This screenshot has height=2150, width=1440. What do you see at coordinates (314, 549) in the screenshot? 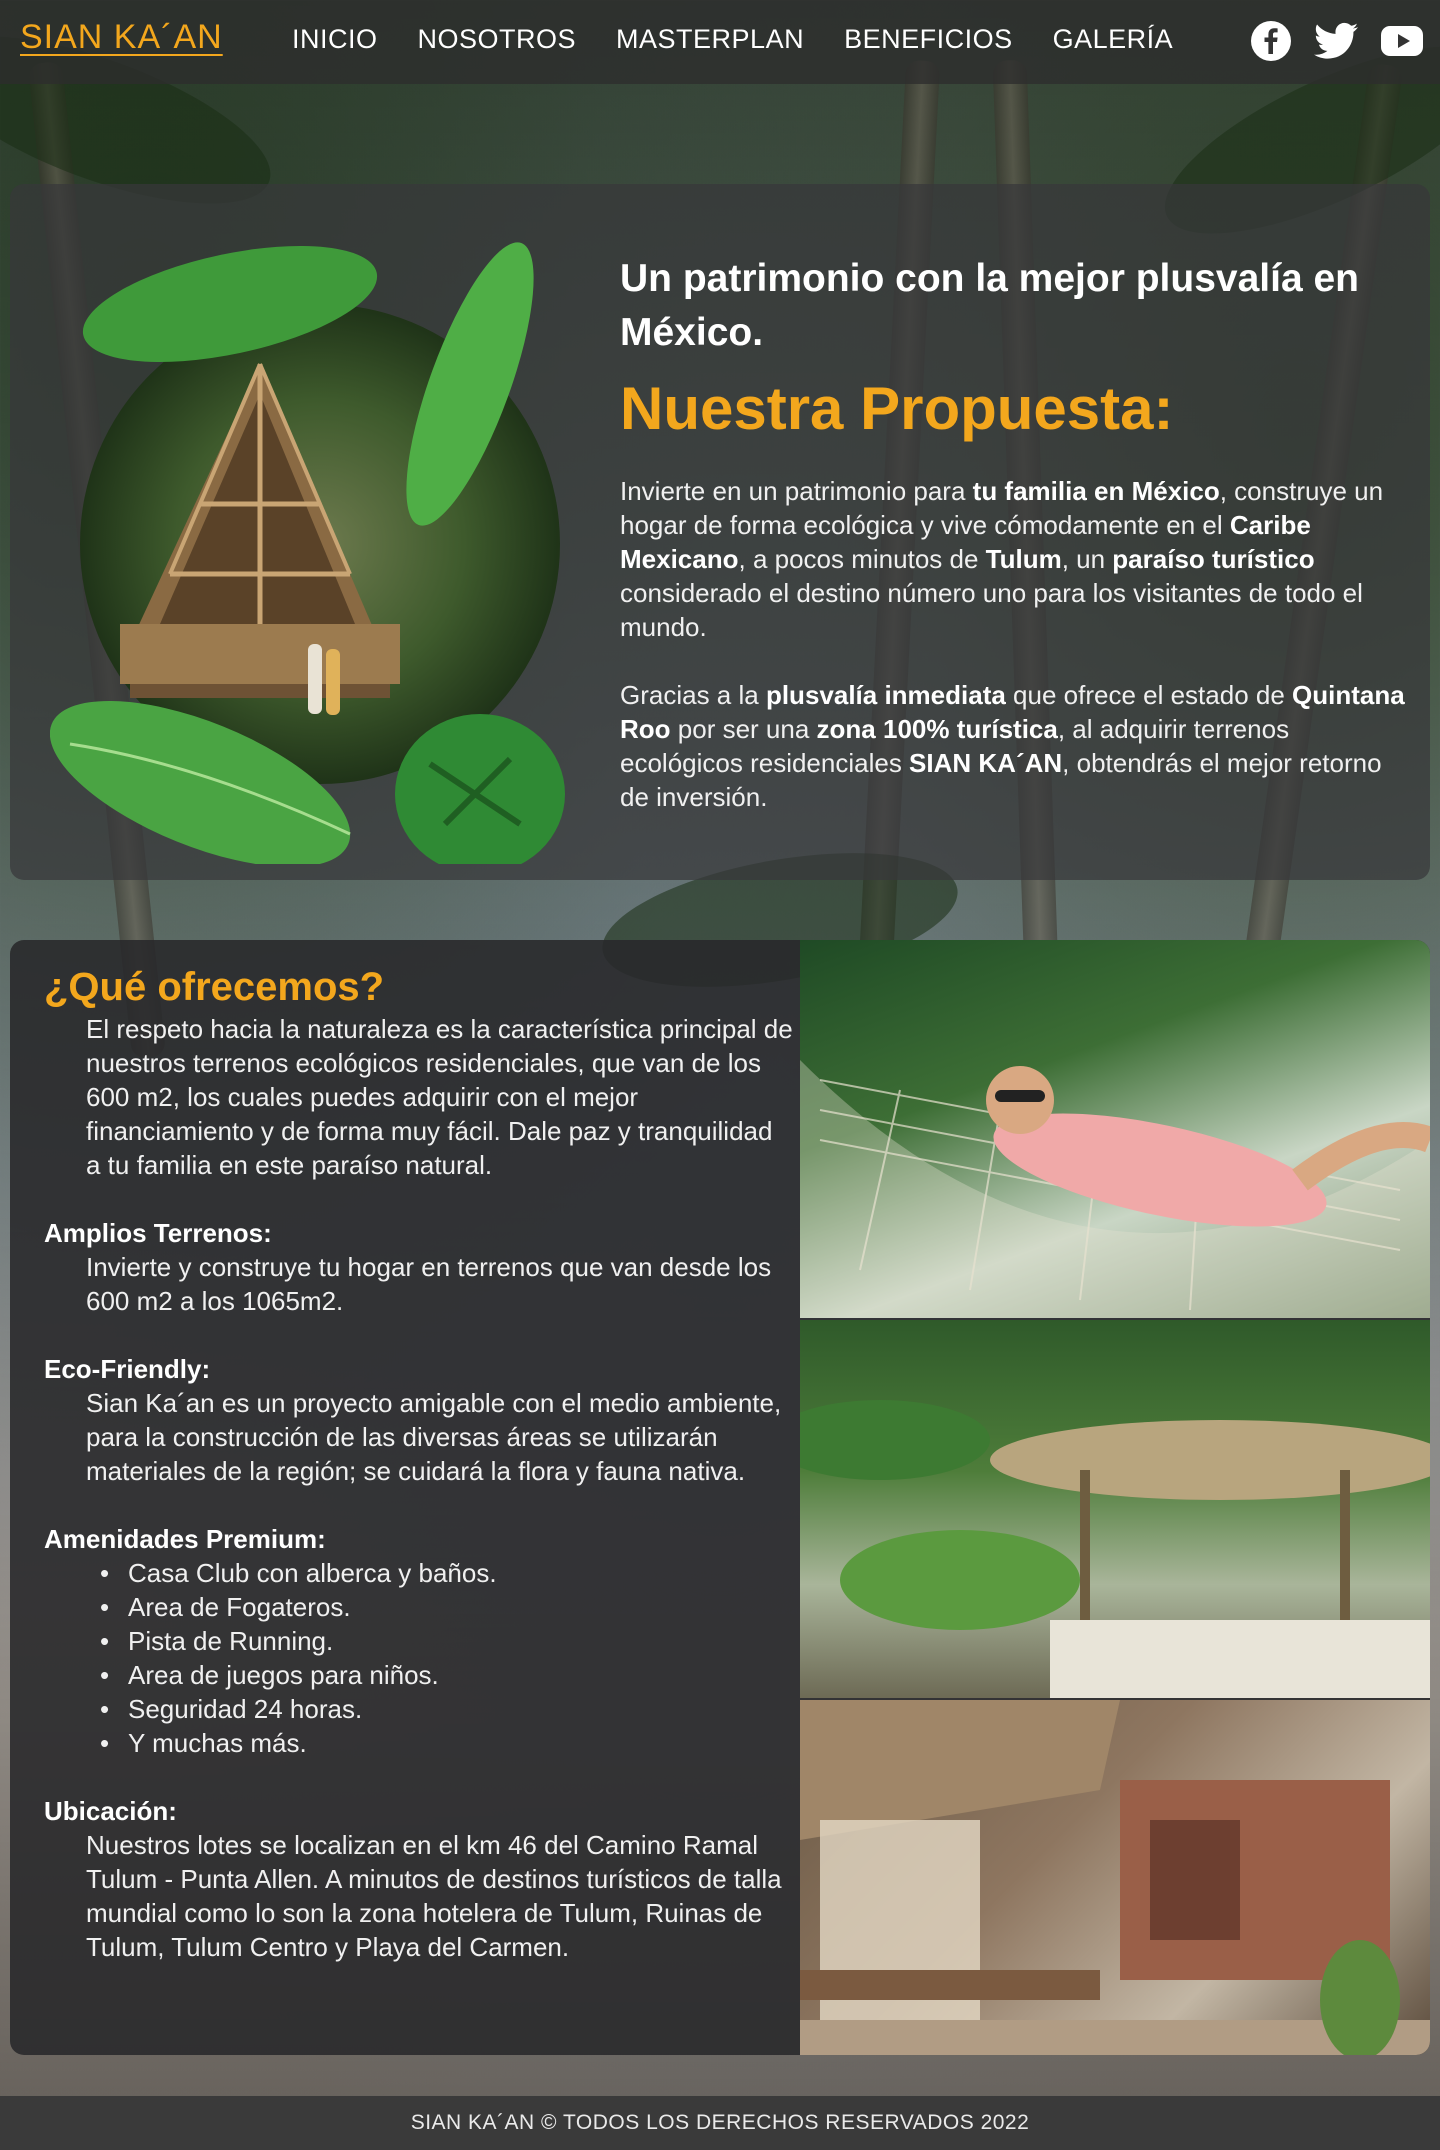
I see `hero-illustration-cabin` at bounding box center [314, 549].